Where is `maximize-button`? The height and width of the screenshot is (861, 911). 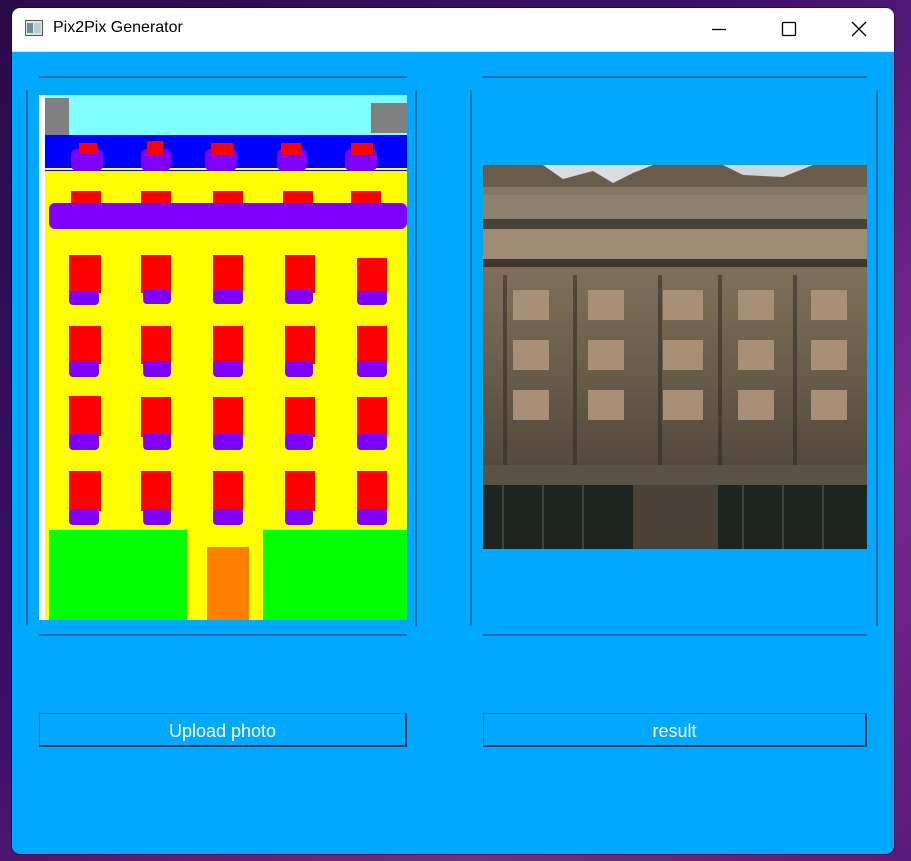 maximize-button is located at coordinates (789, 29).